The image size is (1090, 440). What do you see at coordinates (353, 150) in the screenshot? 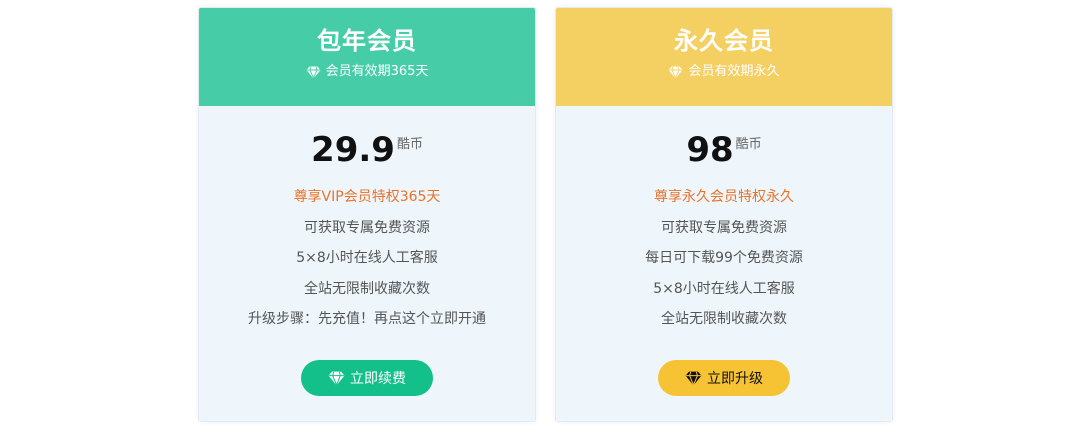
I see `price-value: 29.9` at bounding box center [353, 150].